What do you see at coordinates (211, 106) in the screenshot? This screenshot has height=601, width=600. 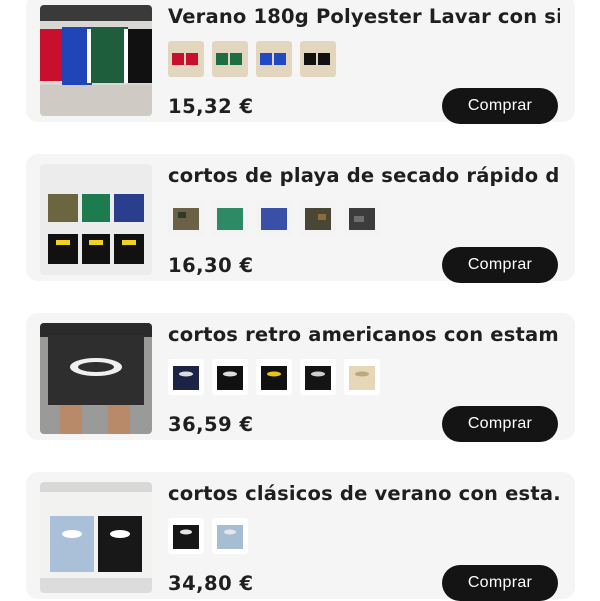 I see `product-price: 15,32 €` at bounding box center [211, 106].